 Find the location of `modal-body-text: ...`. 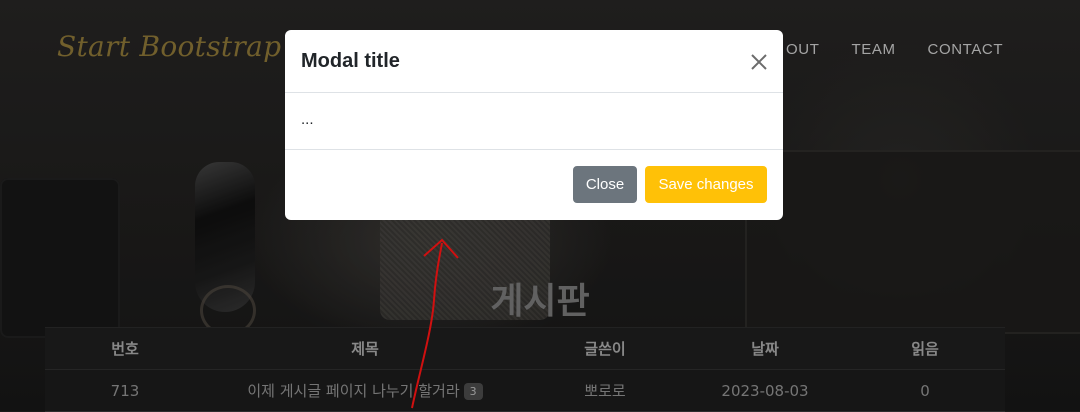

modal-body-text: ... is located at coordinates (307, 119).